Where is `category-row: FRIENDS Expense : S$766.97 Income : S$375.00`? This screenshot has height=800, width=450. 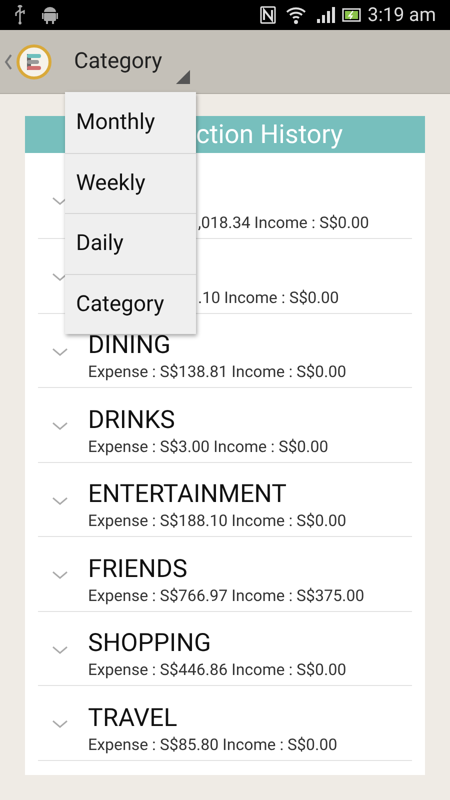
category-row: FRIENDS Expense : S$766.97 Income : S$375.00 is located at coordinates (225, 574).